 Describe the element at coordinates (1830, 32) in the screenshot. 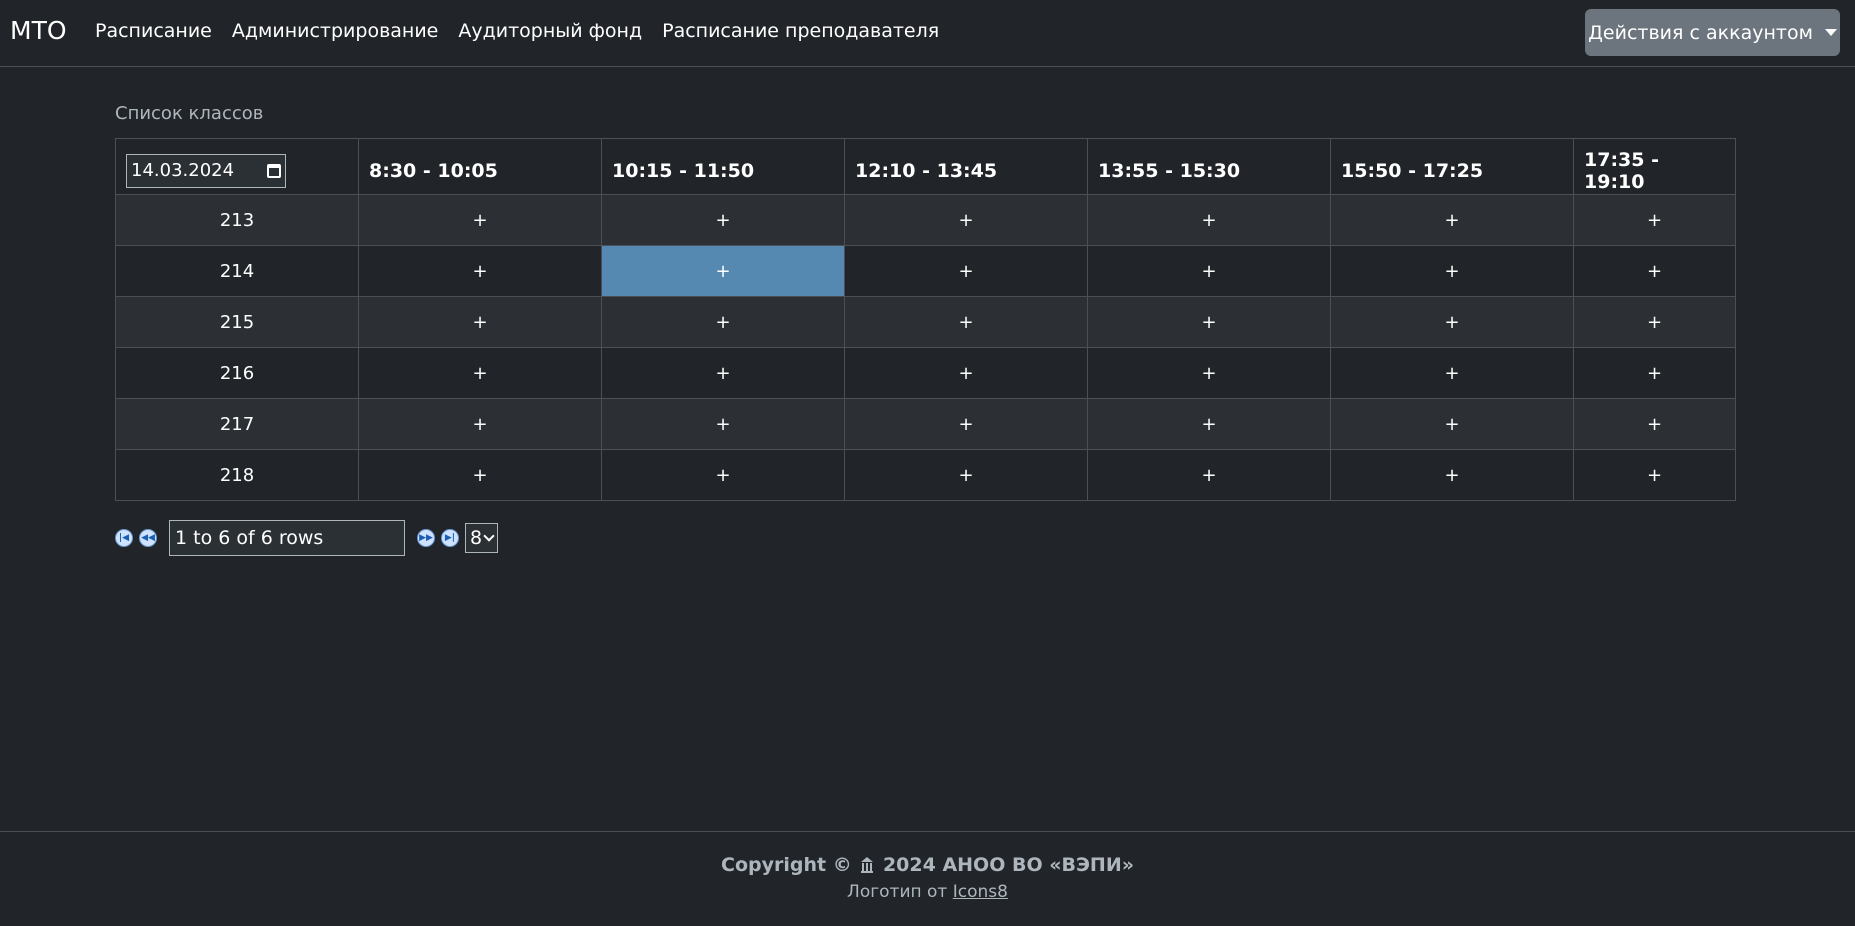

I see `caret-down-icon` at that location.